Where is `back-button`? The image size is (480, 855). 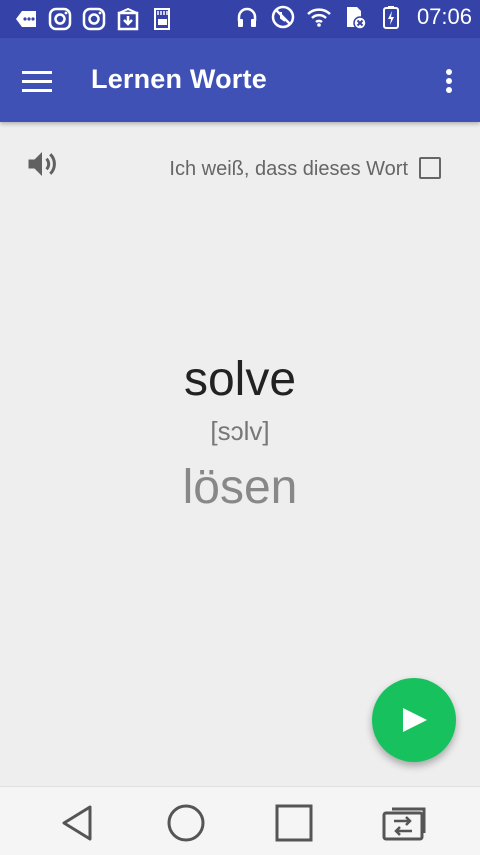
back-button is located at coordinates (78, 823).